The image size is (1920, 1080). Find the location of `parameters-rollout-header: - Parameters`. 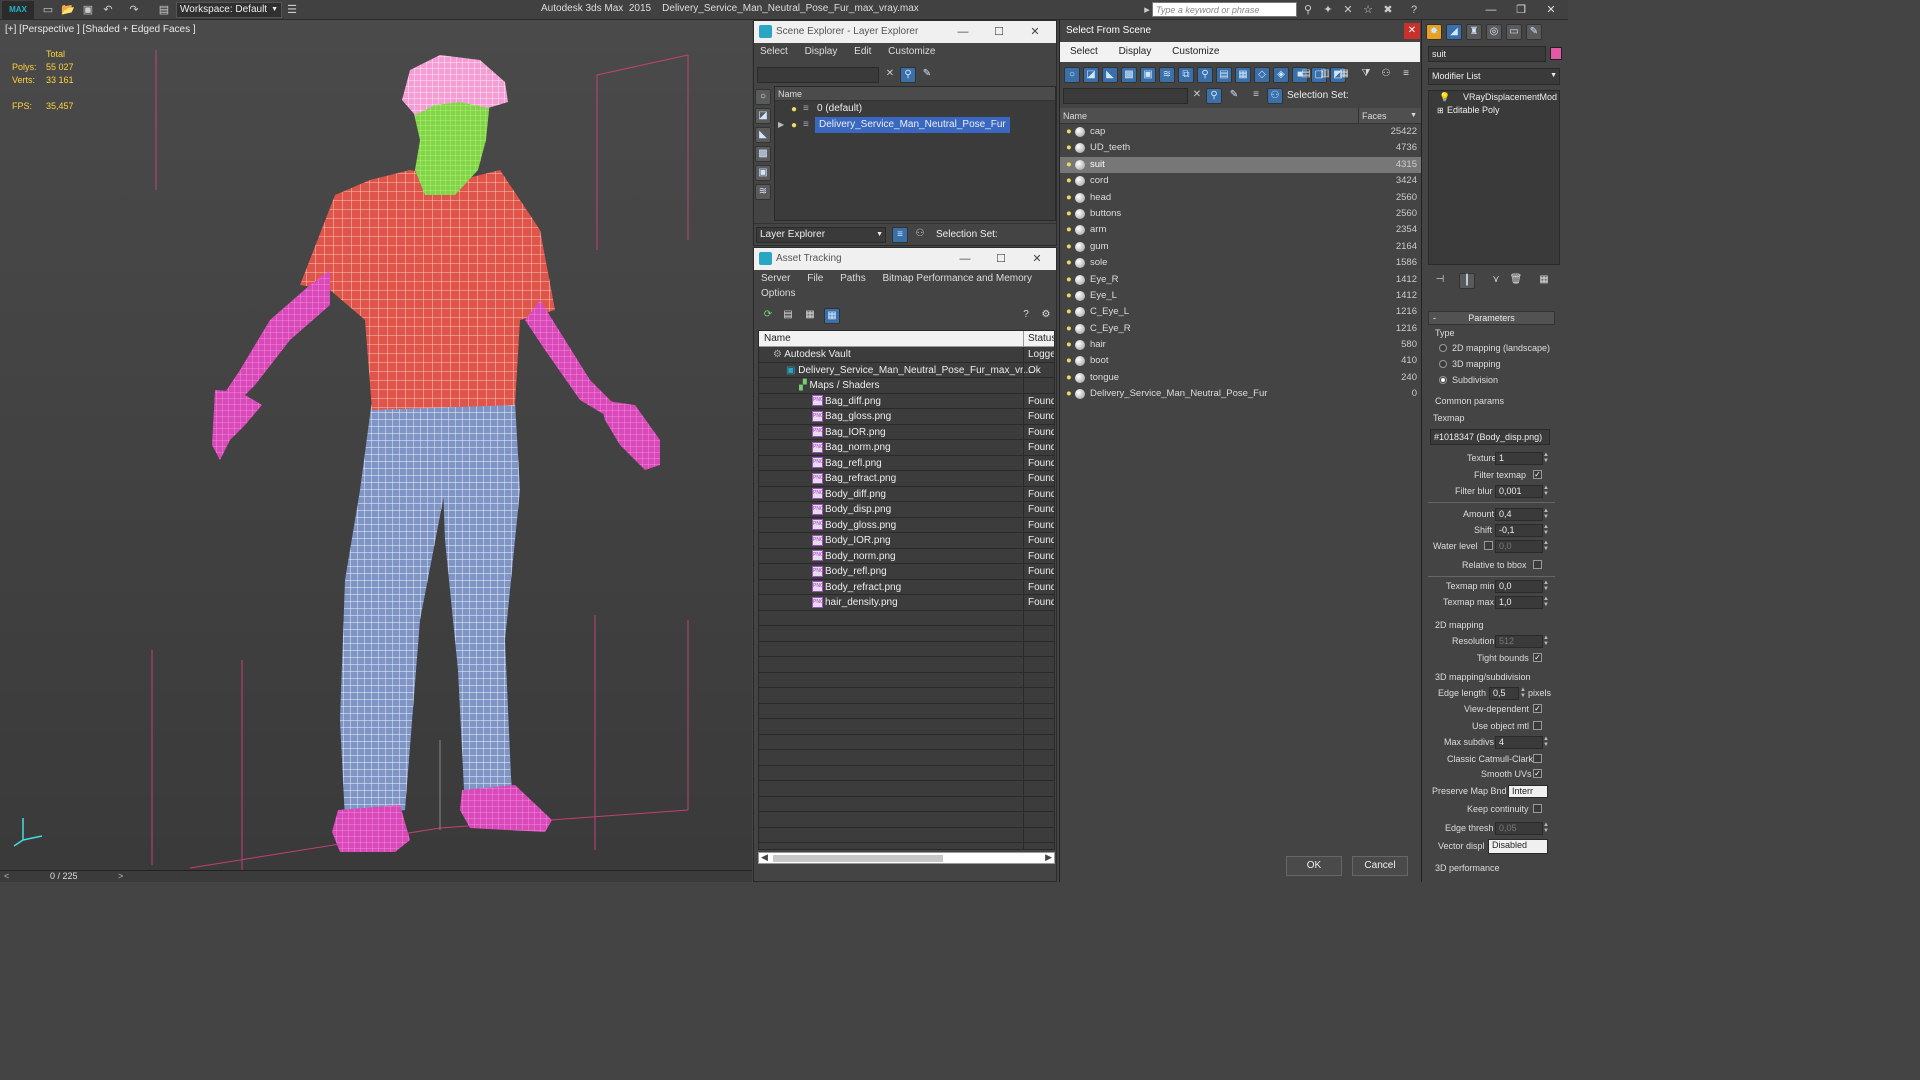

parameters-rollout-header: - Parameters is located at coordinates (1491, 318).